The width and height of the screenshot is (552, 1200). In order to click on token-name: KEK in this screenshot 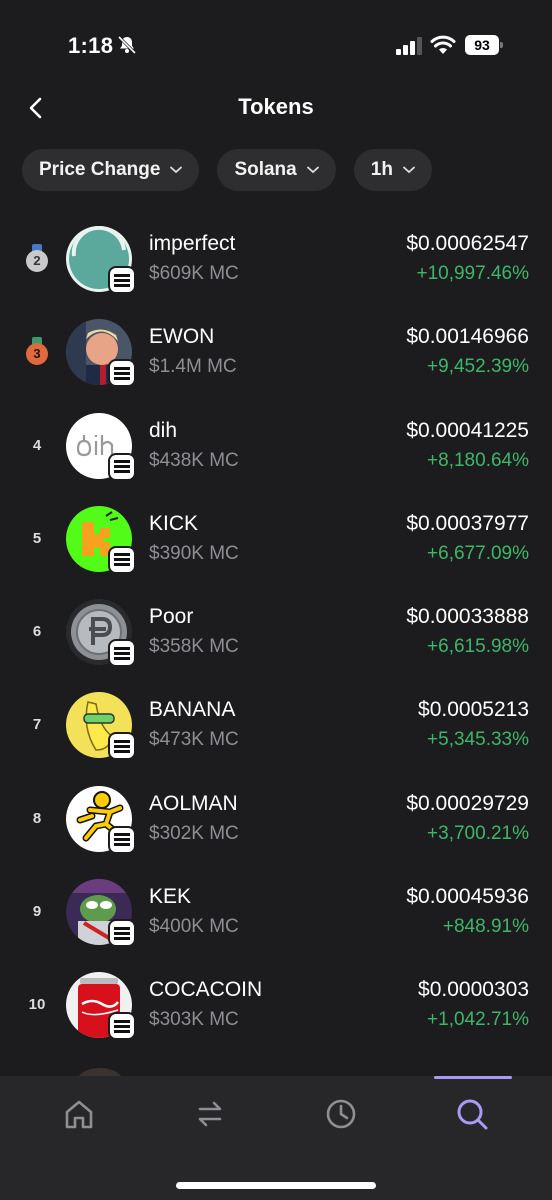, I will do `click(170, 897)`.